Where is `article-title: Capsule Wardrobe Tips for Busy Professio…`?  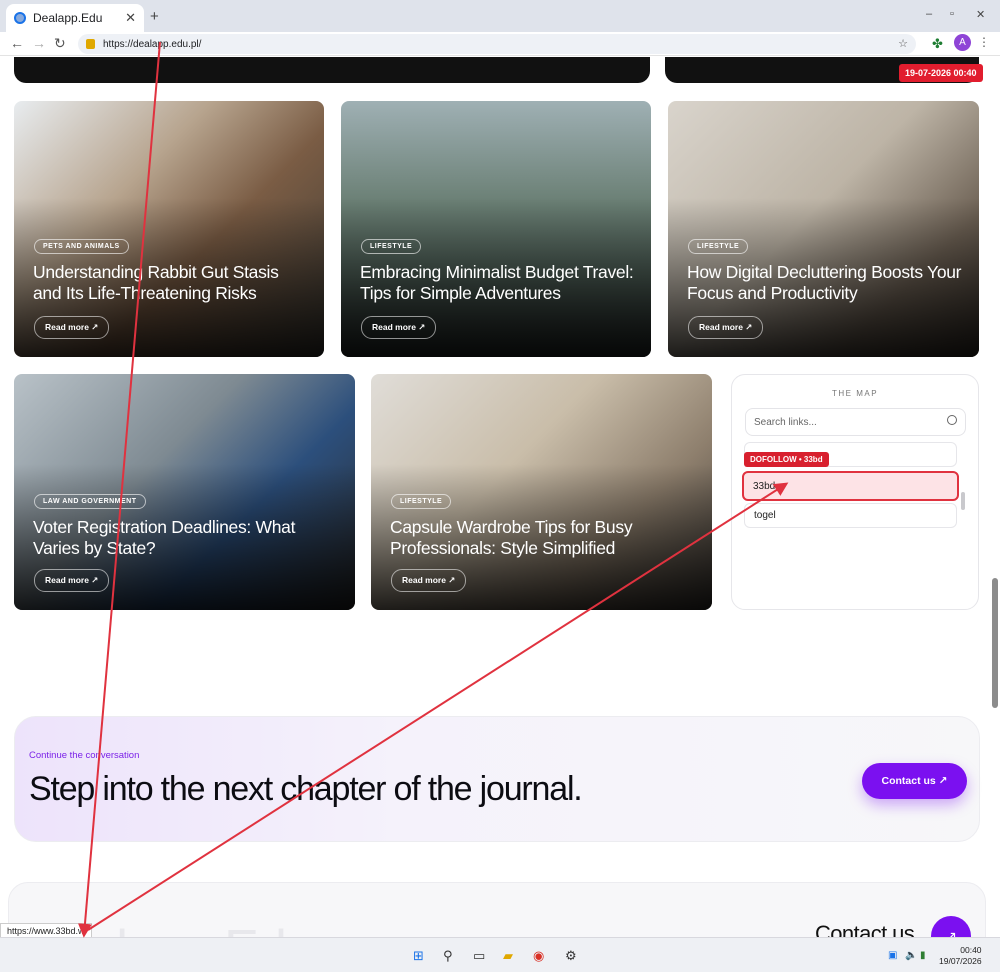 article-title: Capsule Wardrobe Tips for Busy Professio… is located at coordinates (543, 538).